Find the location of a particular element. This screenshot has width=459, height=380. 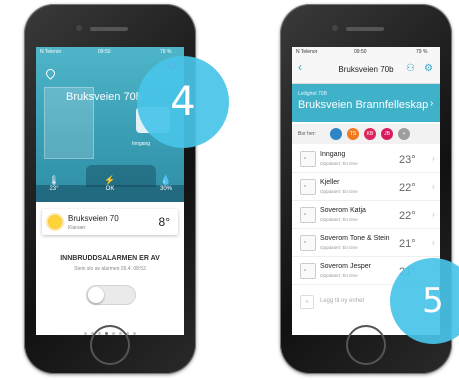

sun-icon is located at coordinates (55, 222).